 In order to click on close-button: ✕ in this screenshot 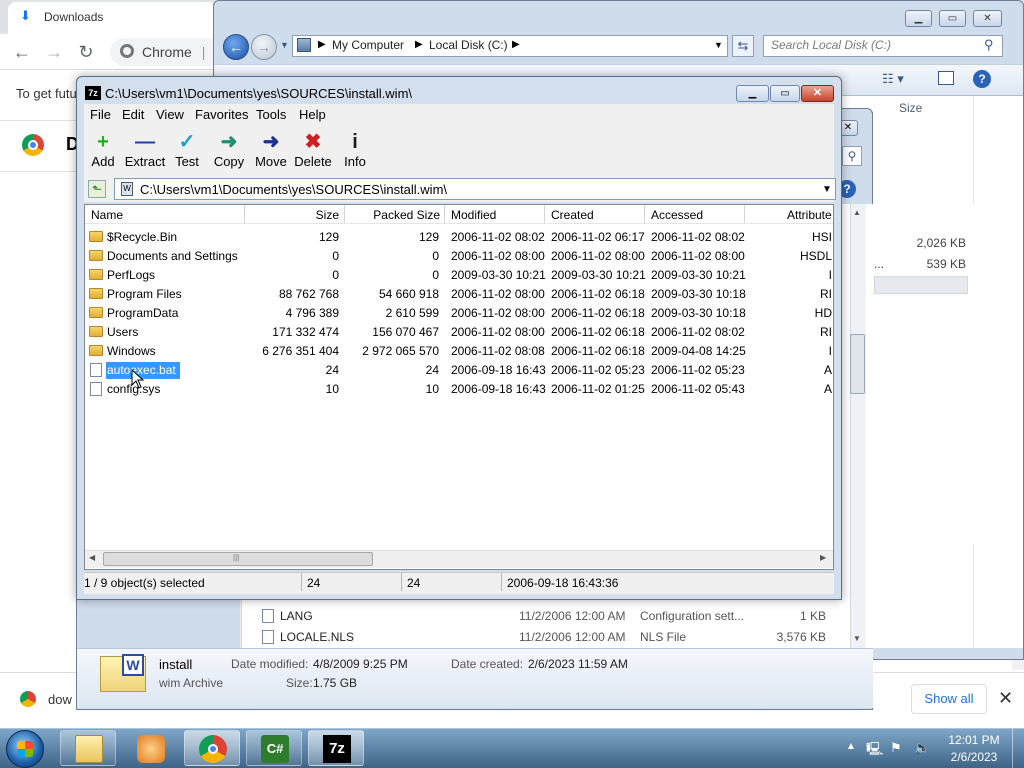, I will do `click(987, 18)`.